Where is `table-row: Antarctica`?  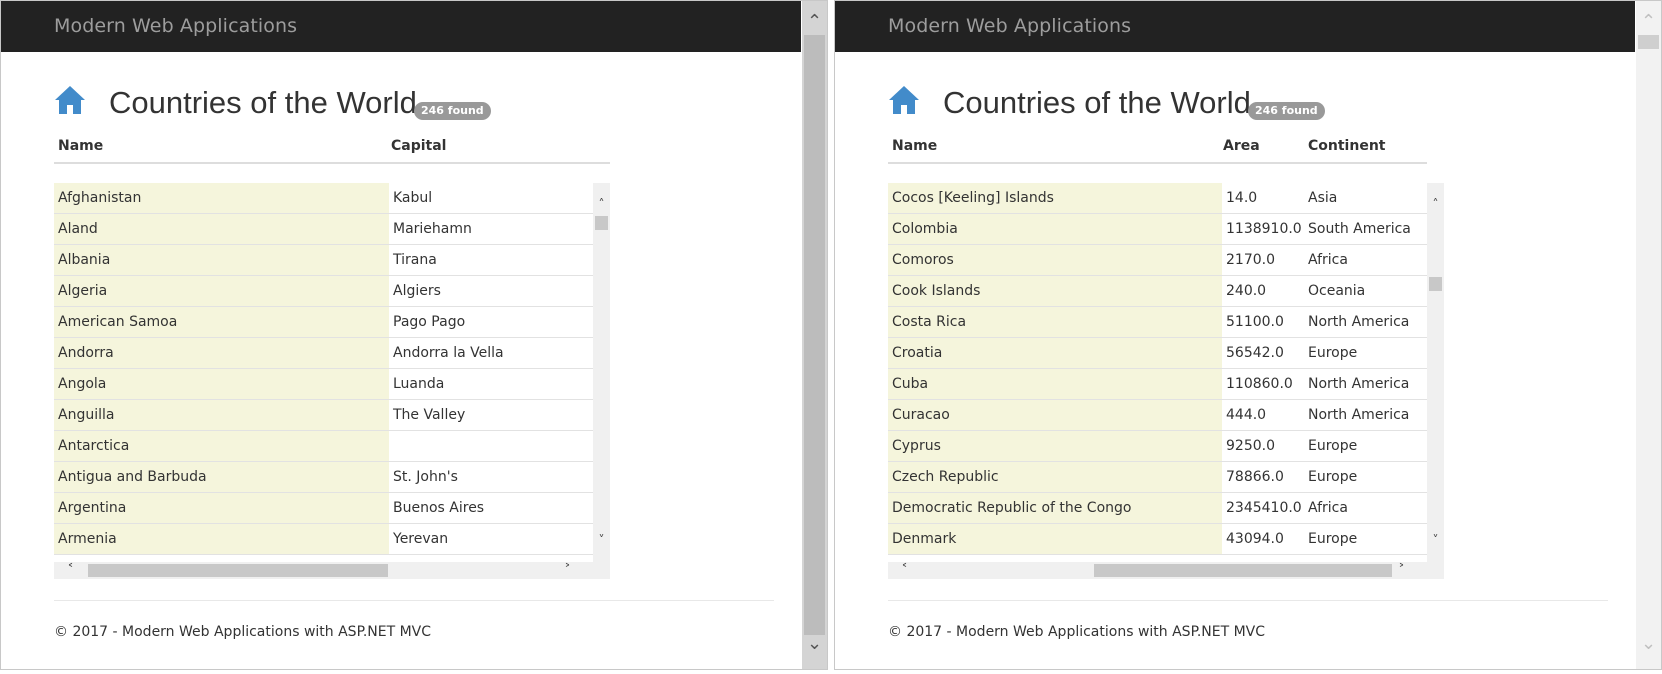 table-row: Antarctica is located at coordinates (323, 446).